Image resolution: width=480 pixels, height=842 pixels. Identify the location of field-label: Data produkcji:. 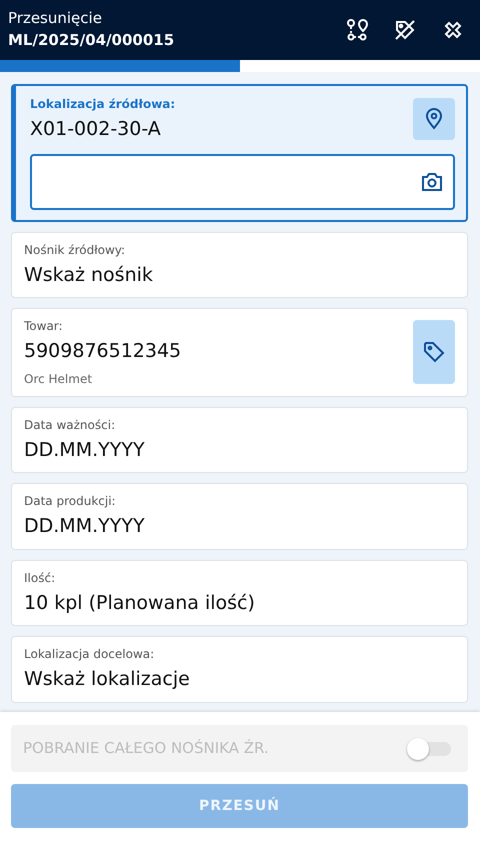
(70, 501).